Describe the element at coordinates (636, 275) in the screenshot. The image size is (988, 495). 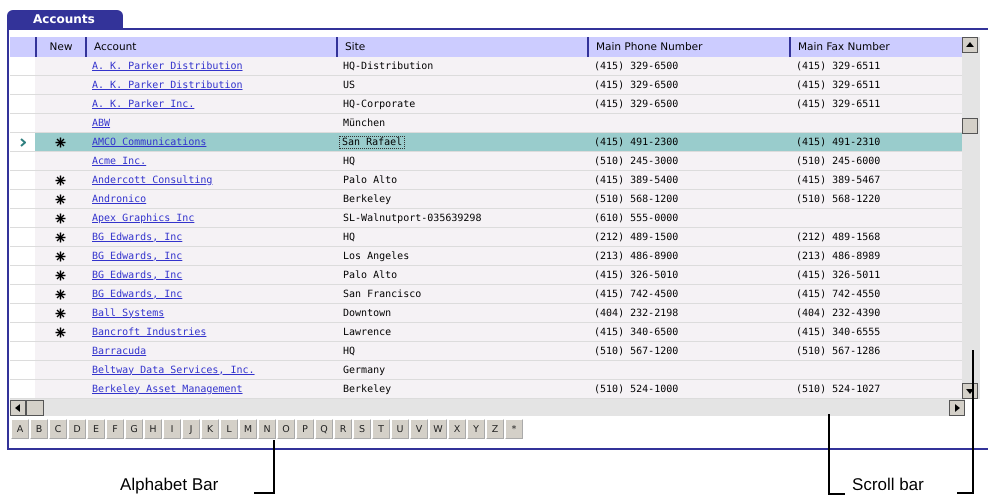
I see `phone-cell: (415) 326-5010` at that location.